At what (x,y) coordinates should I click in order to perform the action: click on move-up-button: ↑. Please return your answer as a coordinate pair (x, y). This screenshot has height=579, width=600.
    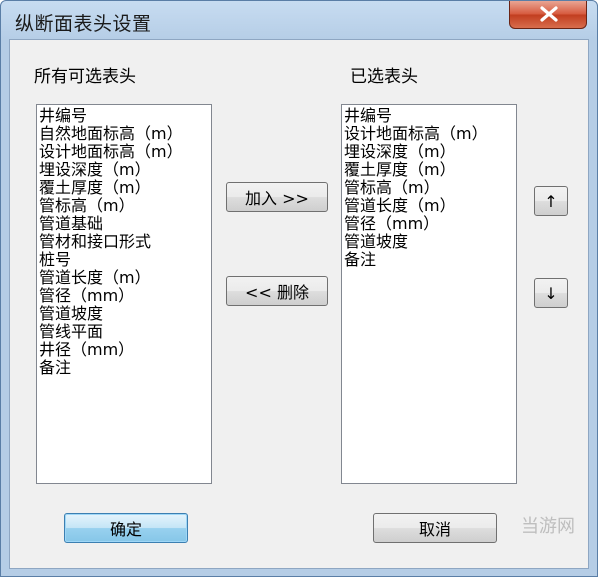
    Looking at the image, I should click on (551, 201).